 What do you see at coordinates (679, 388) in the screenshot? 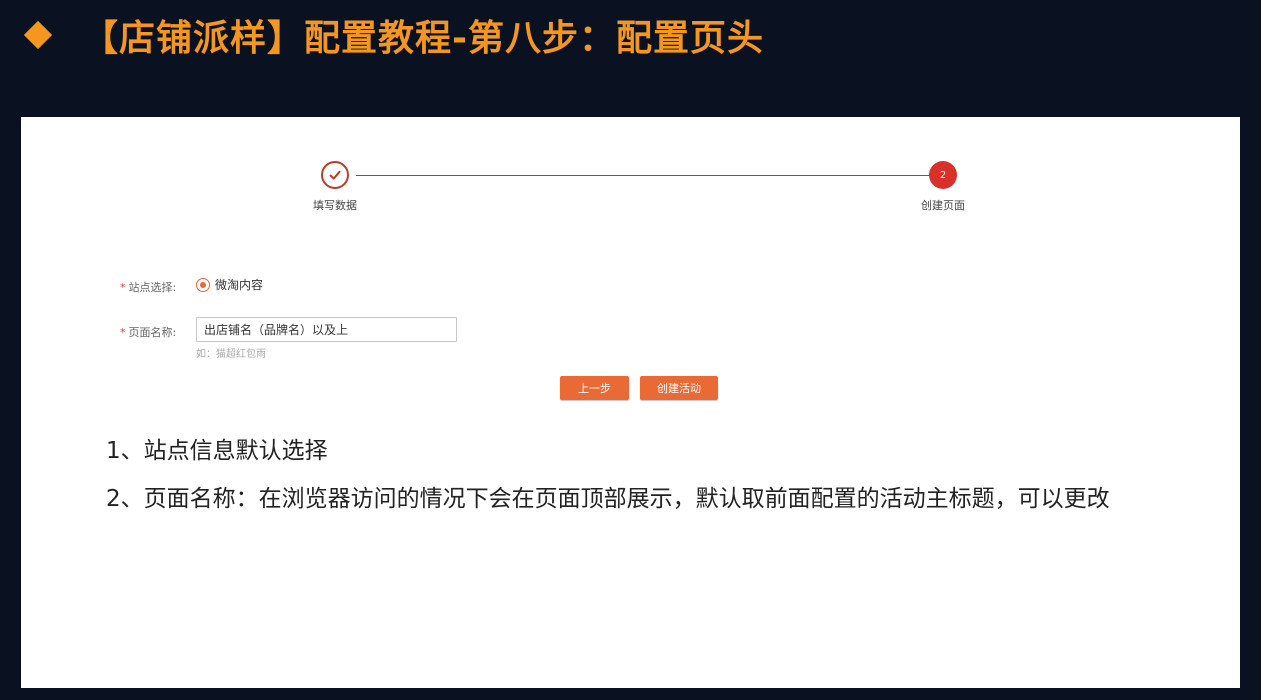
I see `create-activity-button: 创建活动` at bounding box center [679, 388].